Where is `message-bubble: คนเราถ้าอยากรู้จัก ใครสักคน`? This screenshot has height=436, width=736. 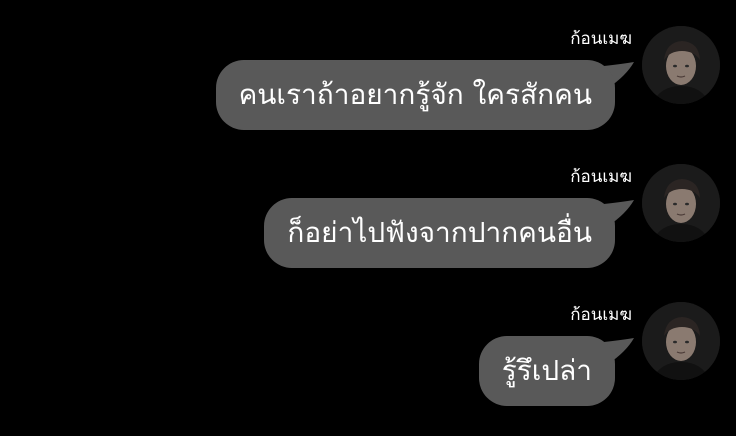
message-bubble: คนเราถ้าอยากรู้จัก ใครสักคน is located at coordinates (415, 95).